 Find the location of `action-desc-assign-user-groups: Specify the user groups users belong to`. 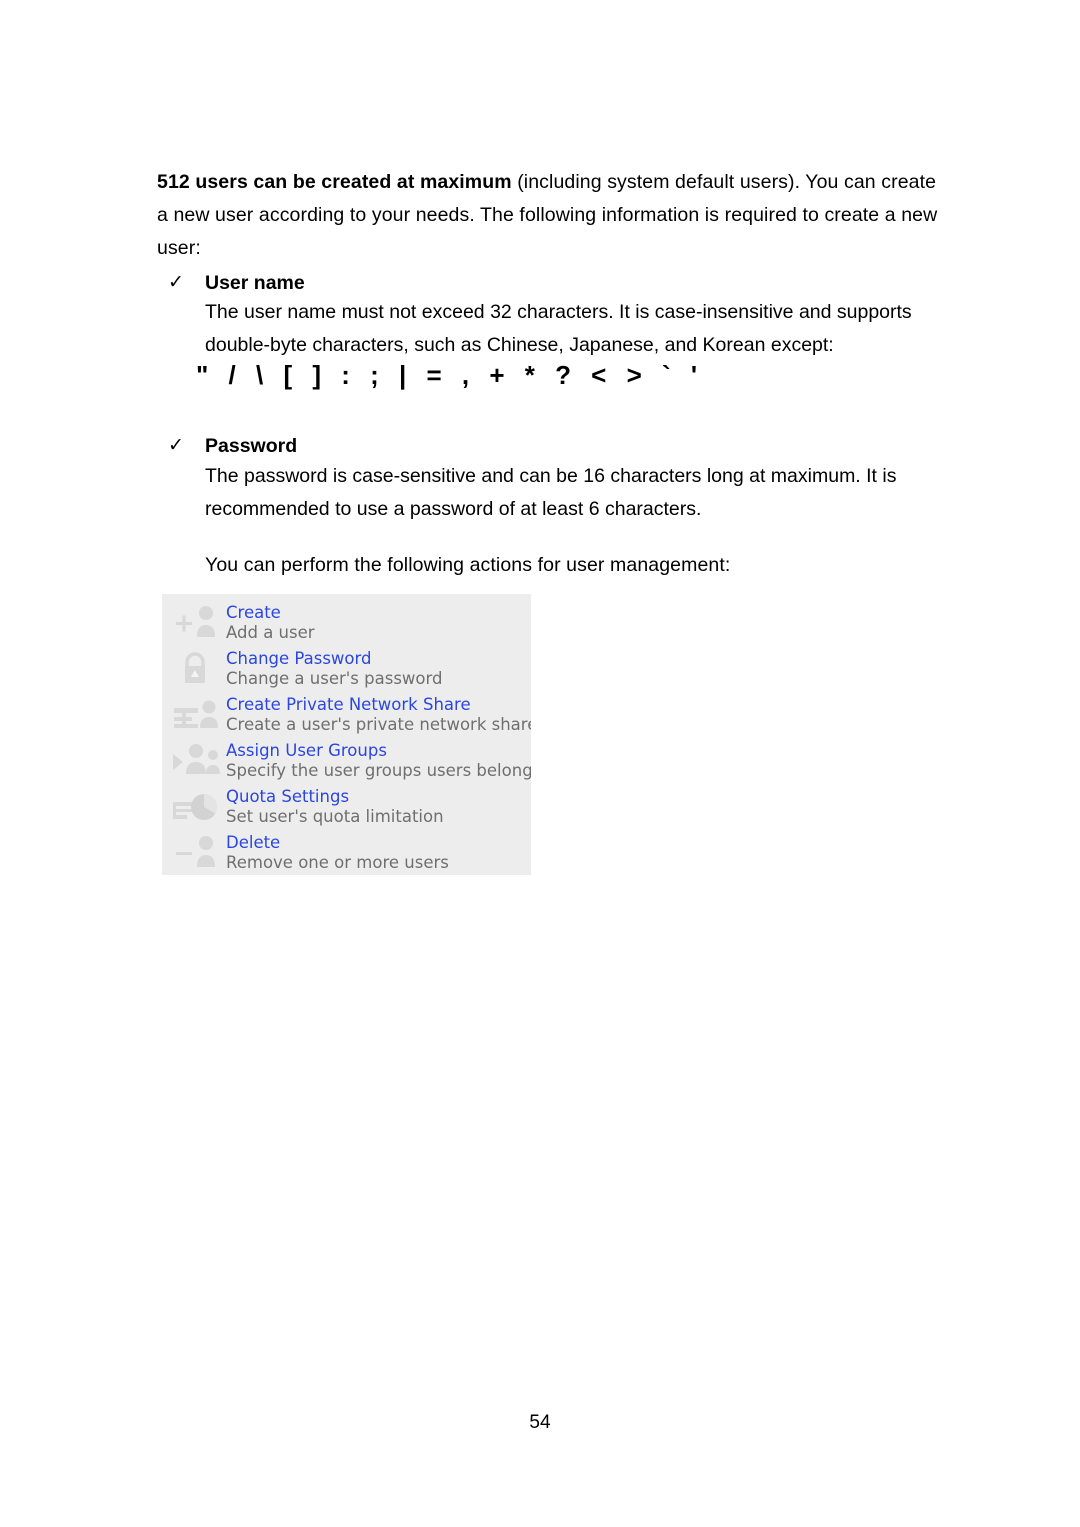

action-desc-assign-user-groups: Specify the user groups users belong to is located at coordinates (378, 770).